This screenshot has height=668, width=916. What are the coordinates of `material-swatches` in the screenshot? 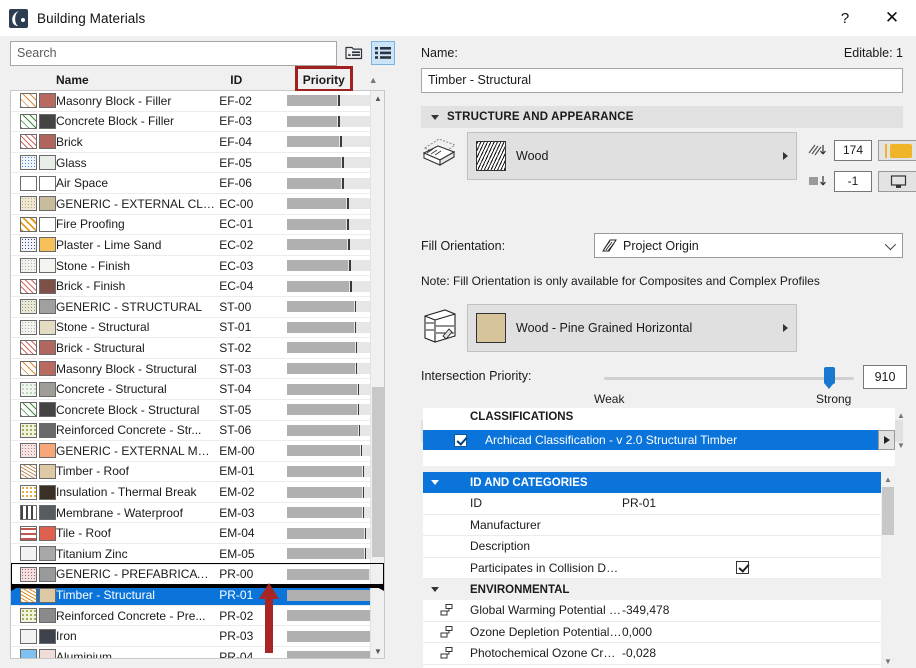 It's located at (33, 163).